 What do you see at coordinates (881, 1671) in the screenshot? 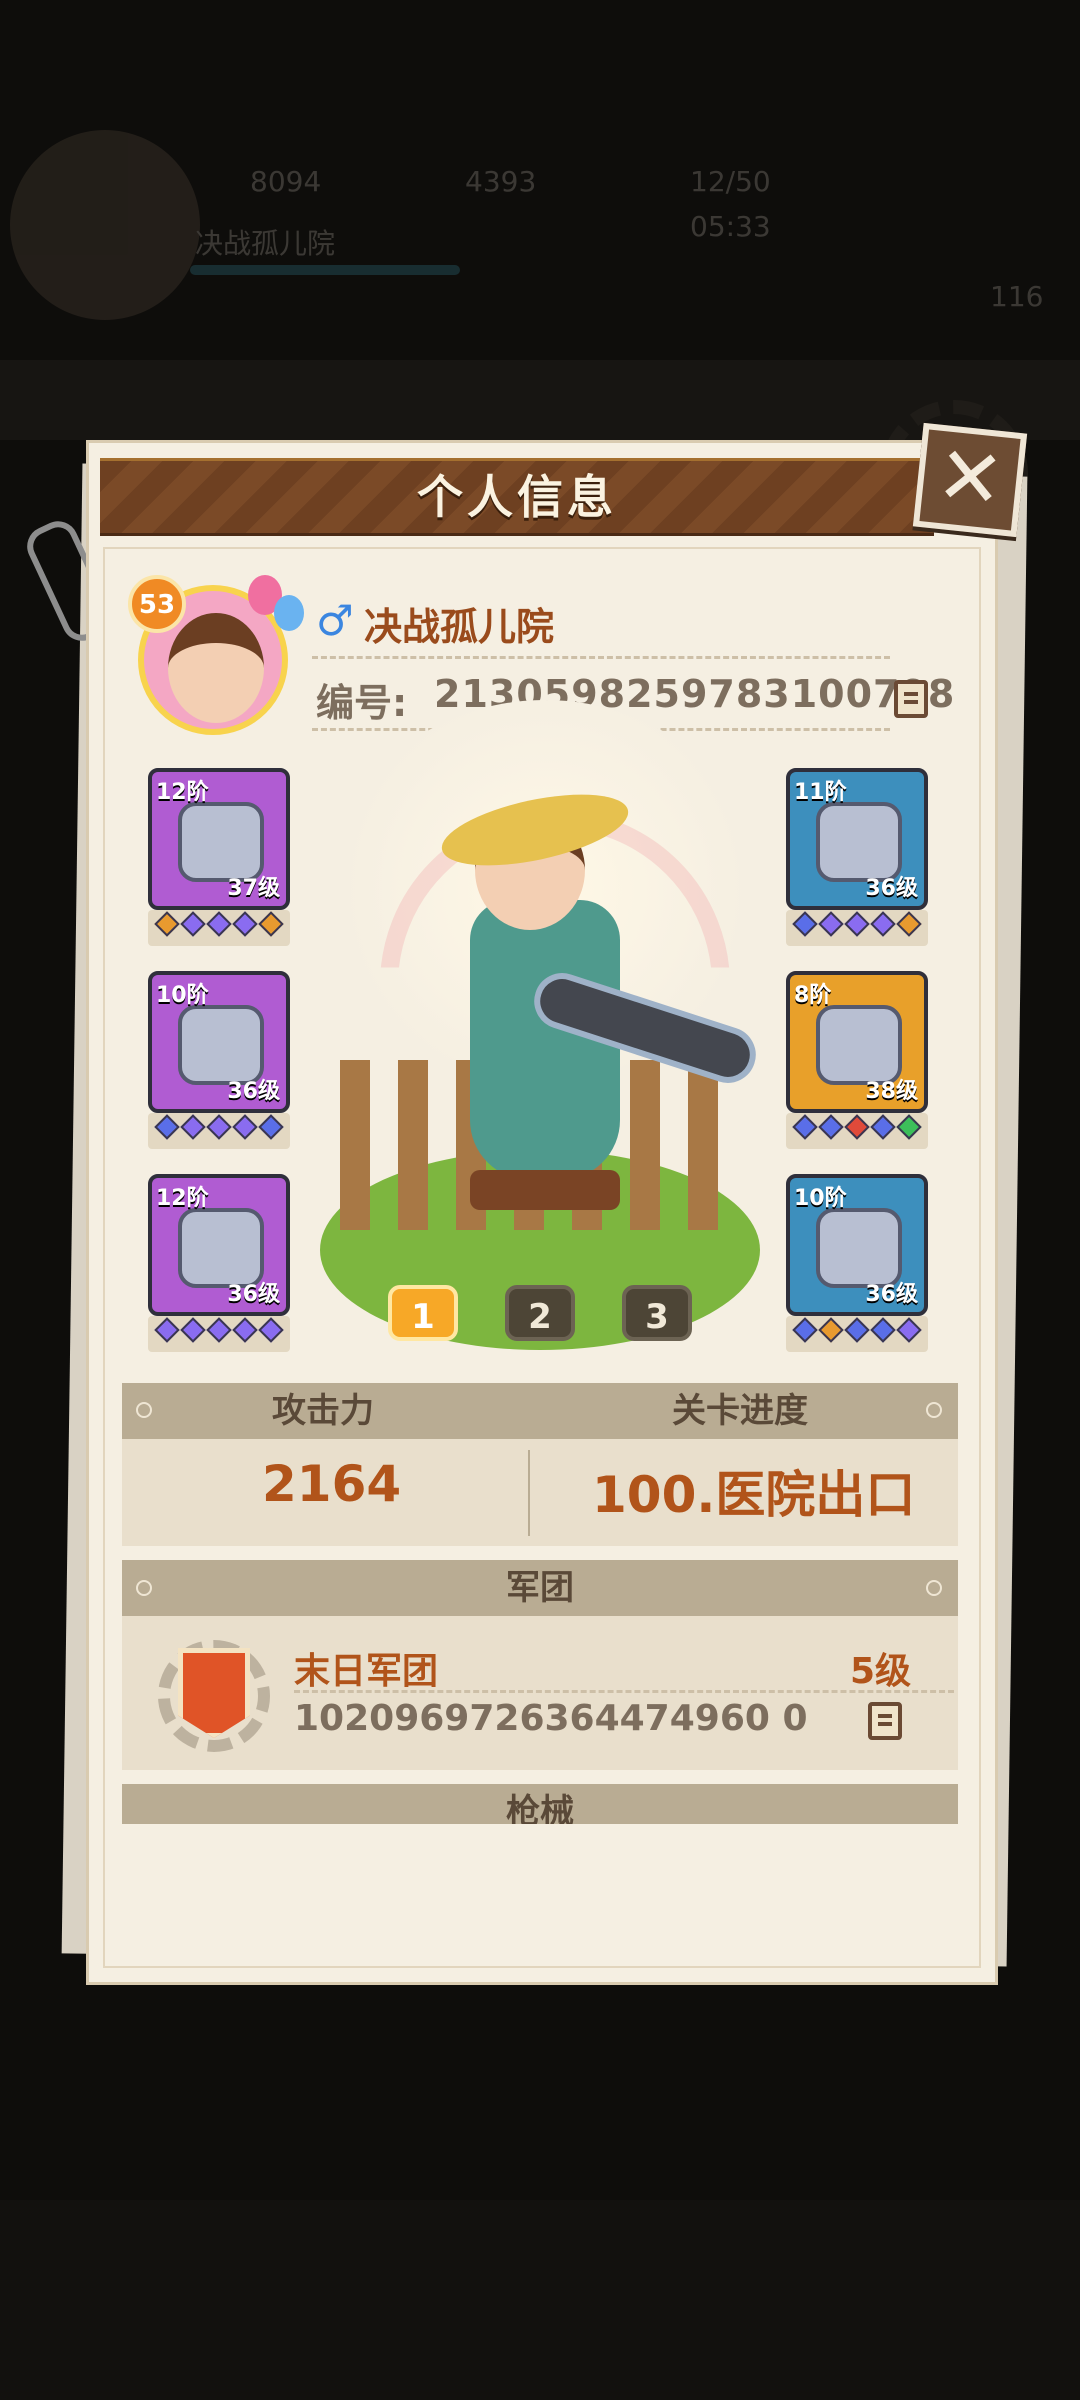
I see `guild-level: 5级` at bounding box center [881, 1671].